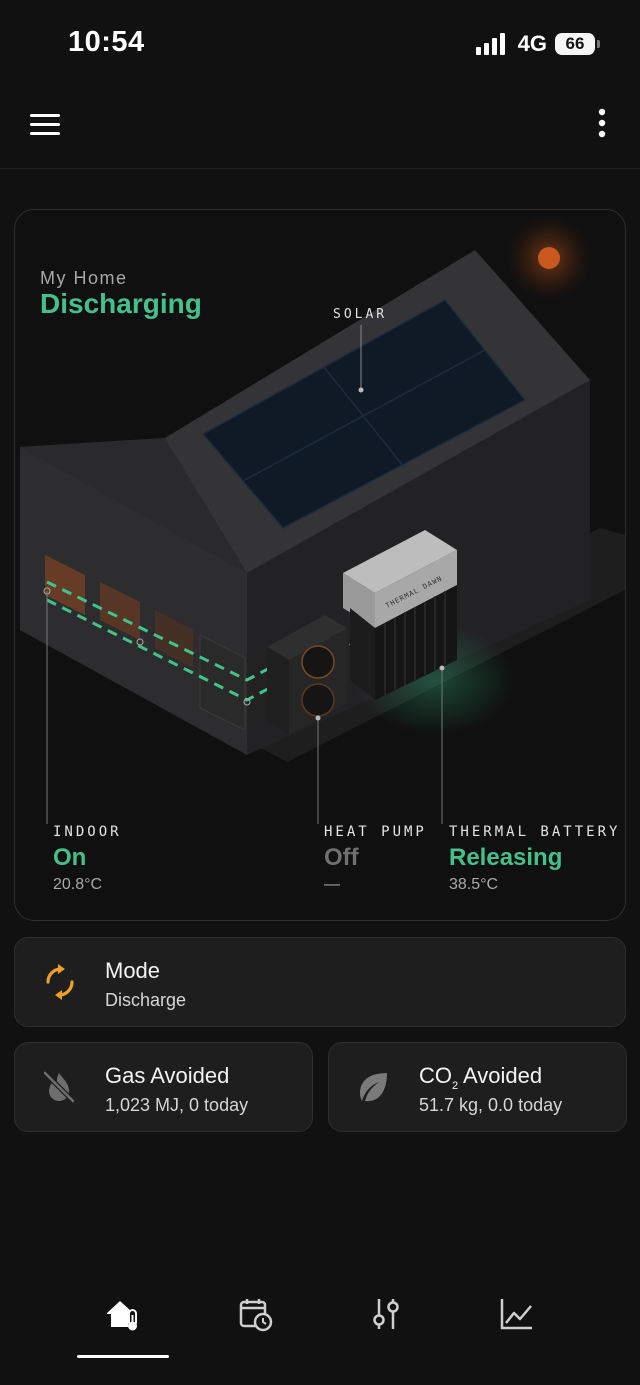  I want to click on nav-home, so click(123, 1325).